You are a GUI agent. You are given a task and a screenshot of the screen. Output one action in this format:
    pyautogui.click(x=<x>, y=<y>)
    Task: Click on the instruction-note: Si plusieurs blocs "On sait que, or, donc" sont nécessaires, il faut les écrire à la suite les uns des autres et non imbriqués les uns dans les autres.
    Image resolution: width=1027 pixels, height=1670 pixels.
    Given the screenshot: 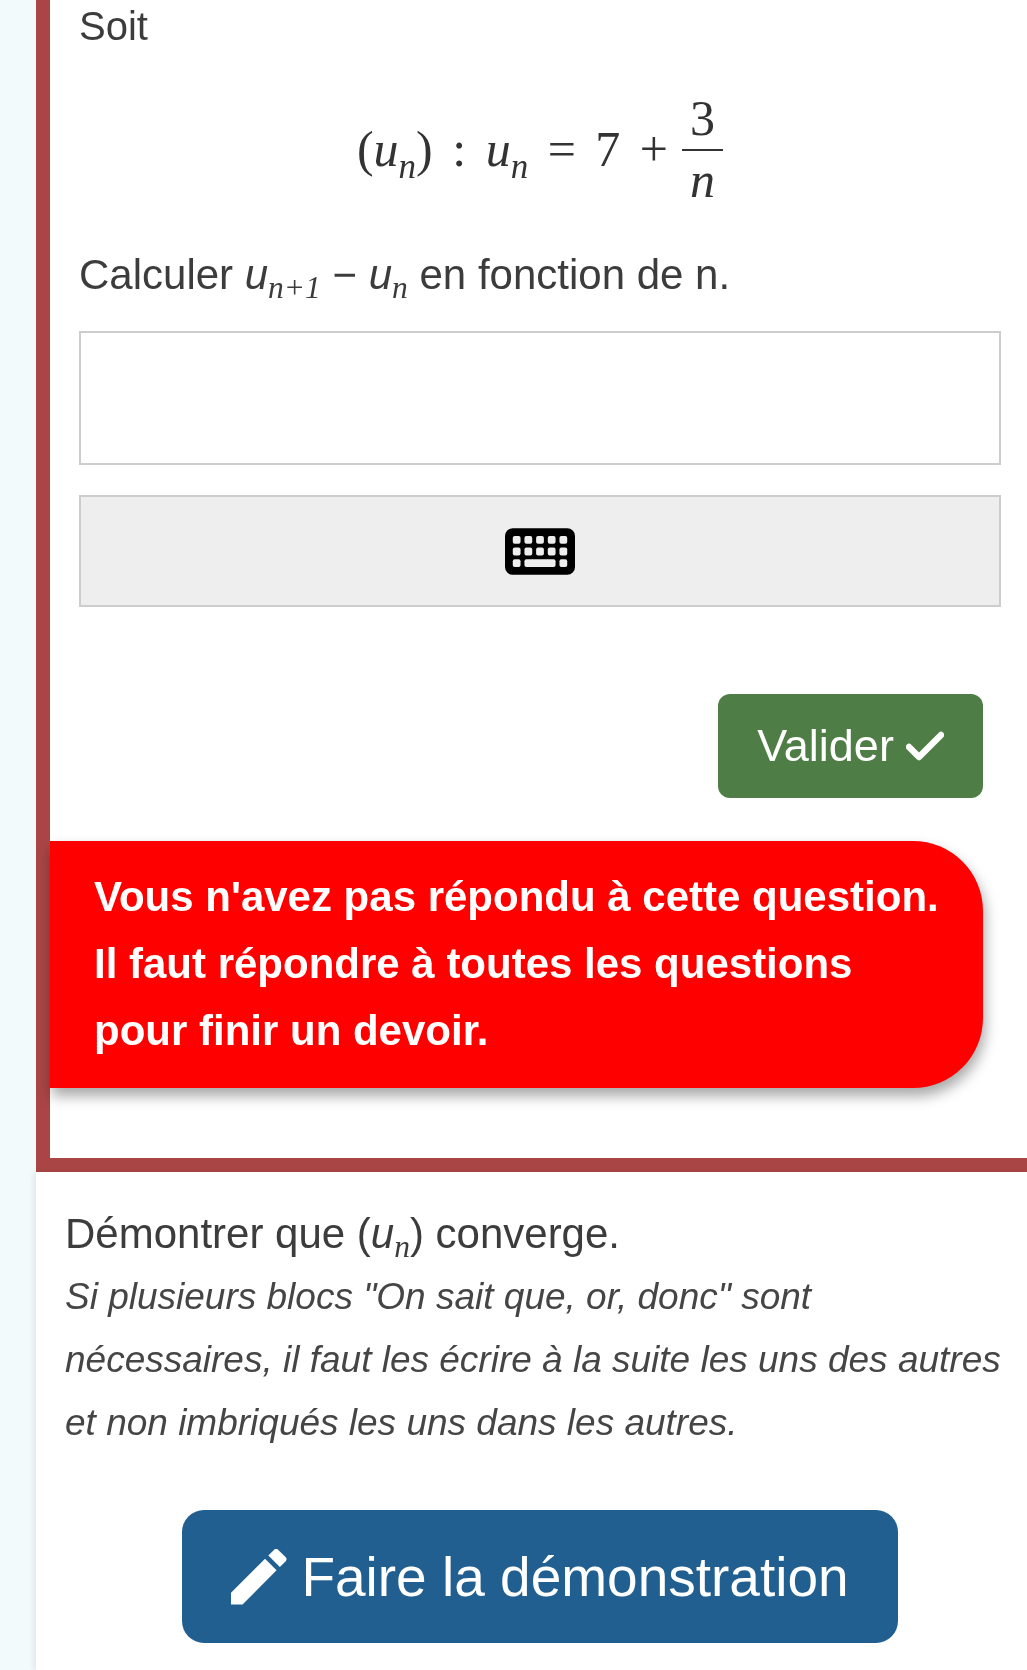 What is the action you would take?
    pyautogui.click(x=533, y=1360)
    